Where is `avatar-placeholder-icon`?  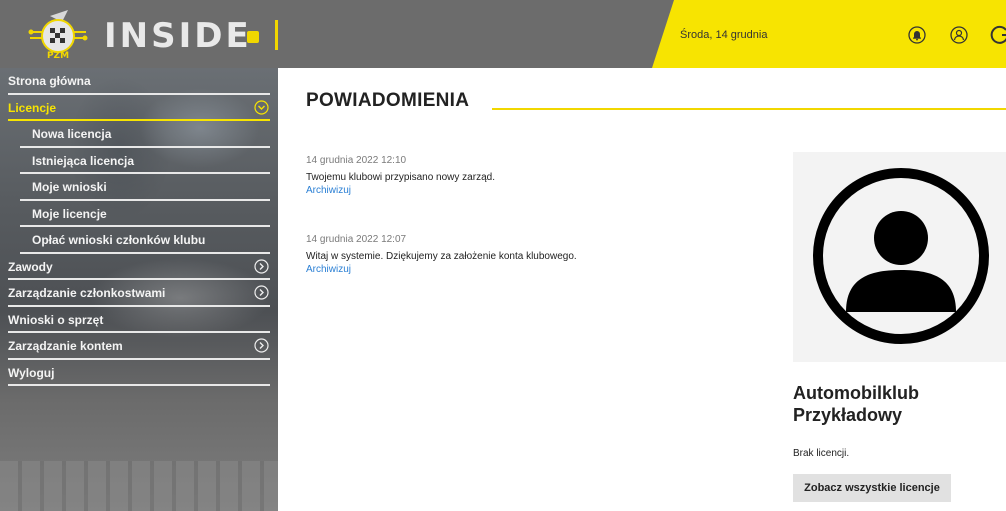
avatar-placeholder-icon is located at coordinates (901, 256).